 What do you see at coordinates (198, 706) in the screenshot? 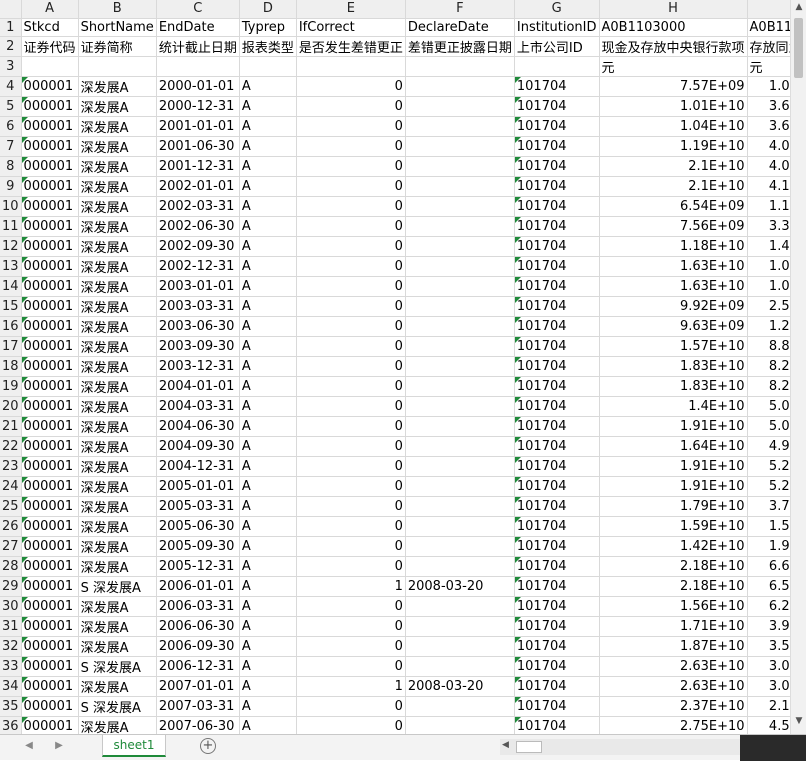
I see `cell: 2007-03-31` at bounding box center [198, 706].